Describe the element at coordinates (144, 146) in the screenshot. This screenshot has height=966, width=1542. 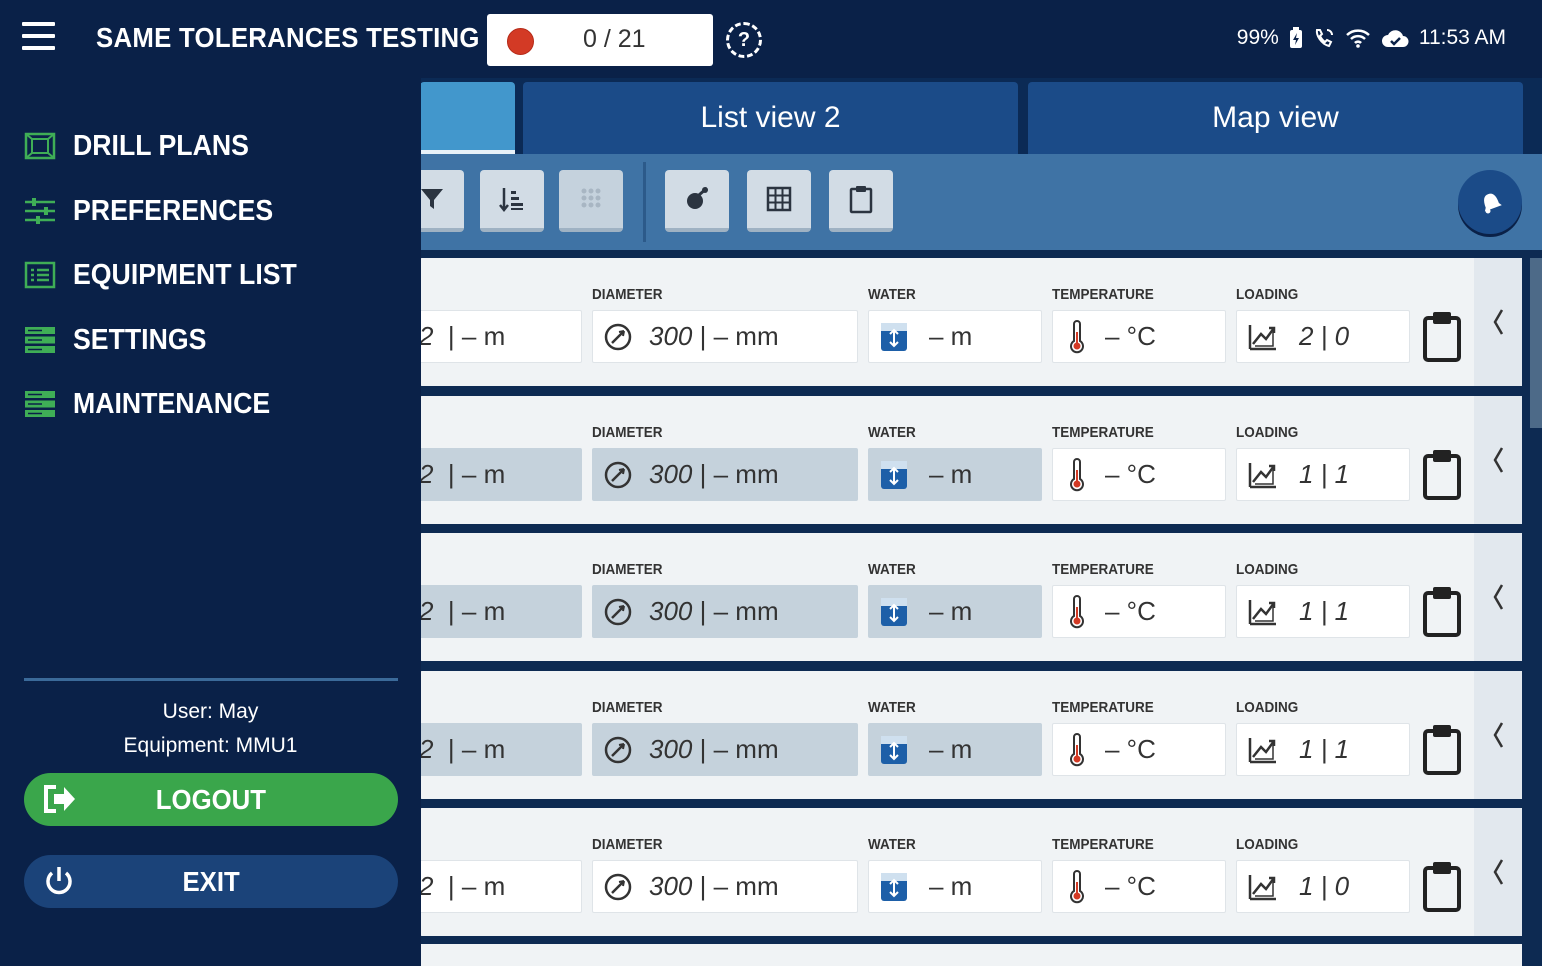
I see `nav-item-drill-plans: DRILL PLANS` at that location.